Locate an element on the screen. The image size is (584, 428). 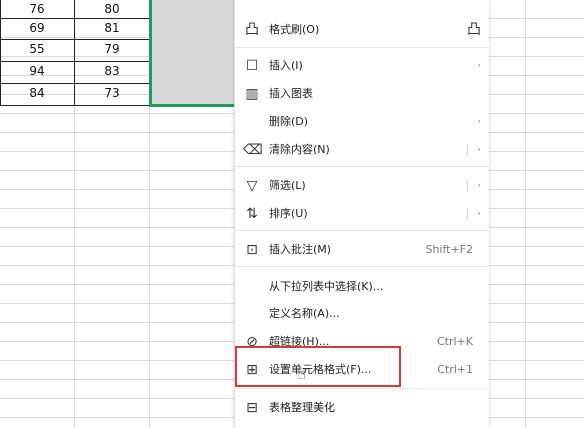
menu-item-insert: ☐ 插入(I) › is located at coordinates (362, 66).